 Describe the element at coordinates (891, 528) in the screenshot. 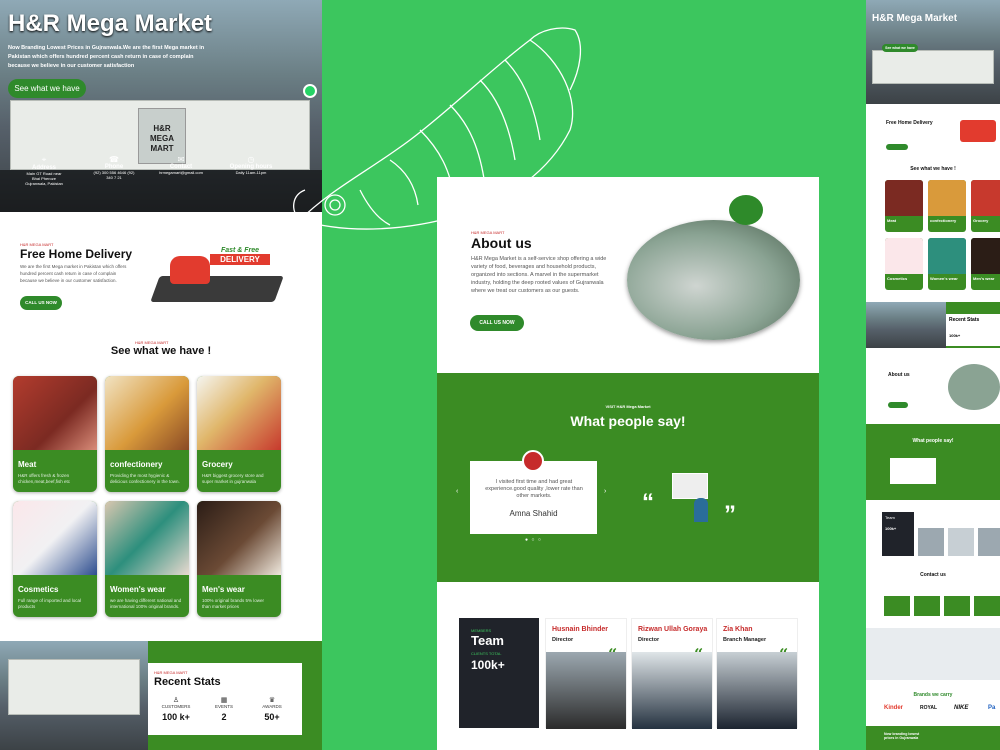

I see `mobile-team-count: 100k+` at that location.